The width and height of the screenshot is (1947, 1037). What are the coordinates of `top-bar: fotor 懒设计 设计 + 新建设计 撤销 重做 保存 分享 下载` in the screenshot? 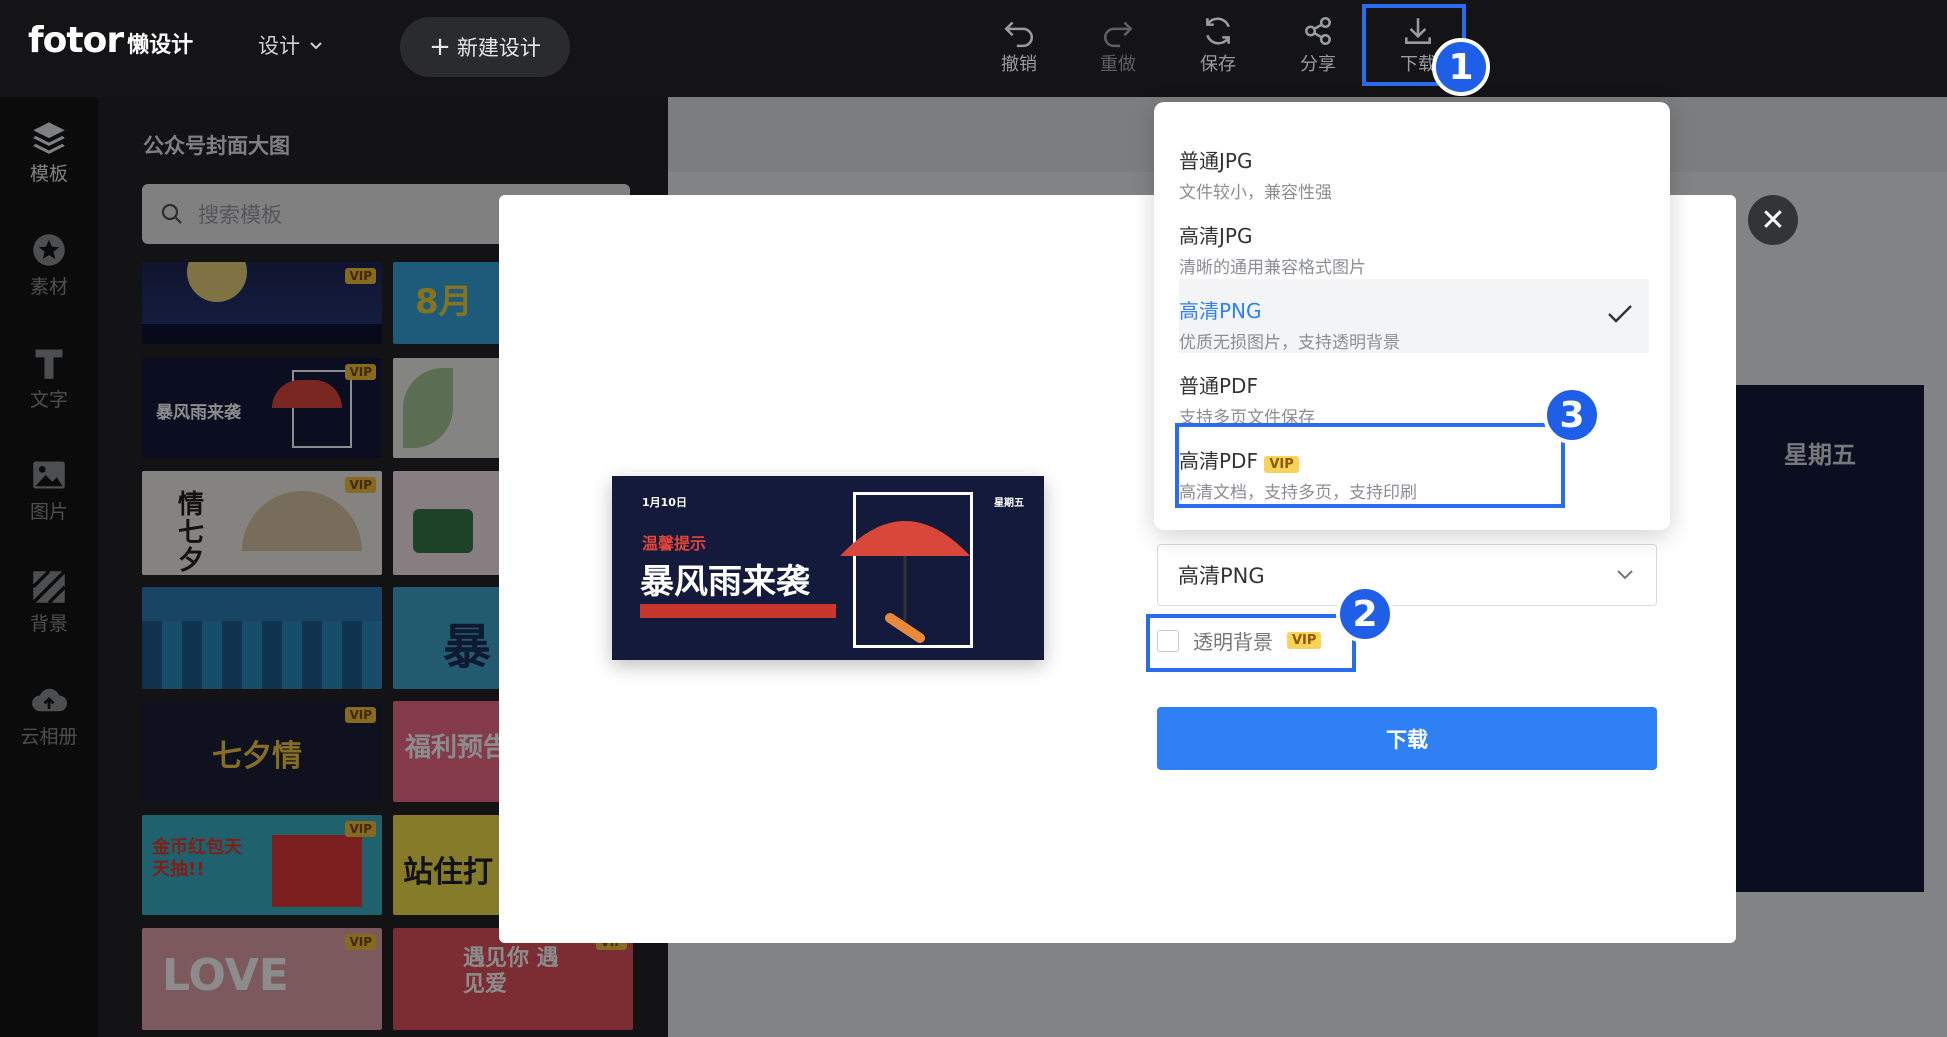 It's located at (973, 48).